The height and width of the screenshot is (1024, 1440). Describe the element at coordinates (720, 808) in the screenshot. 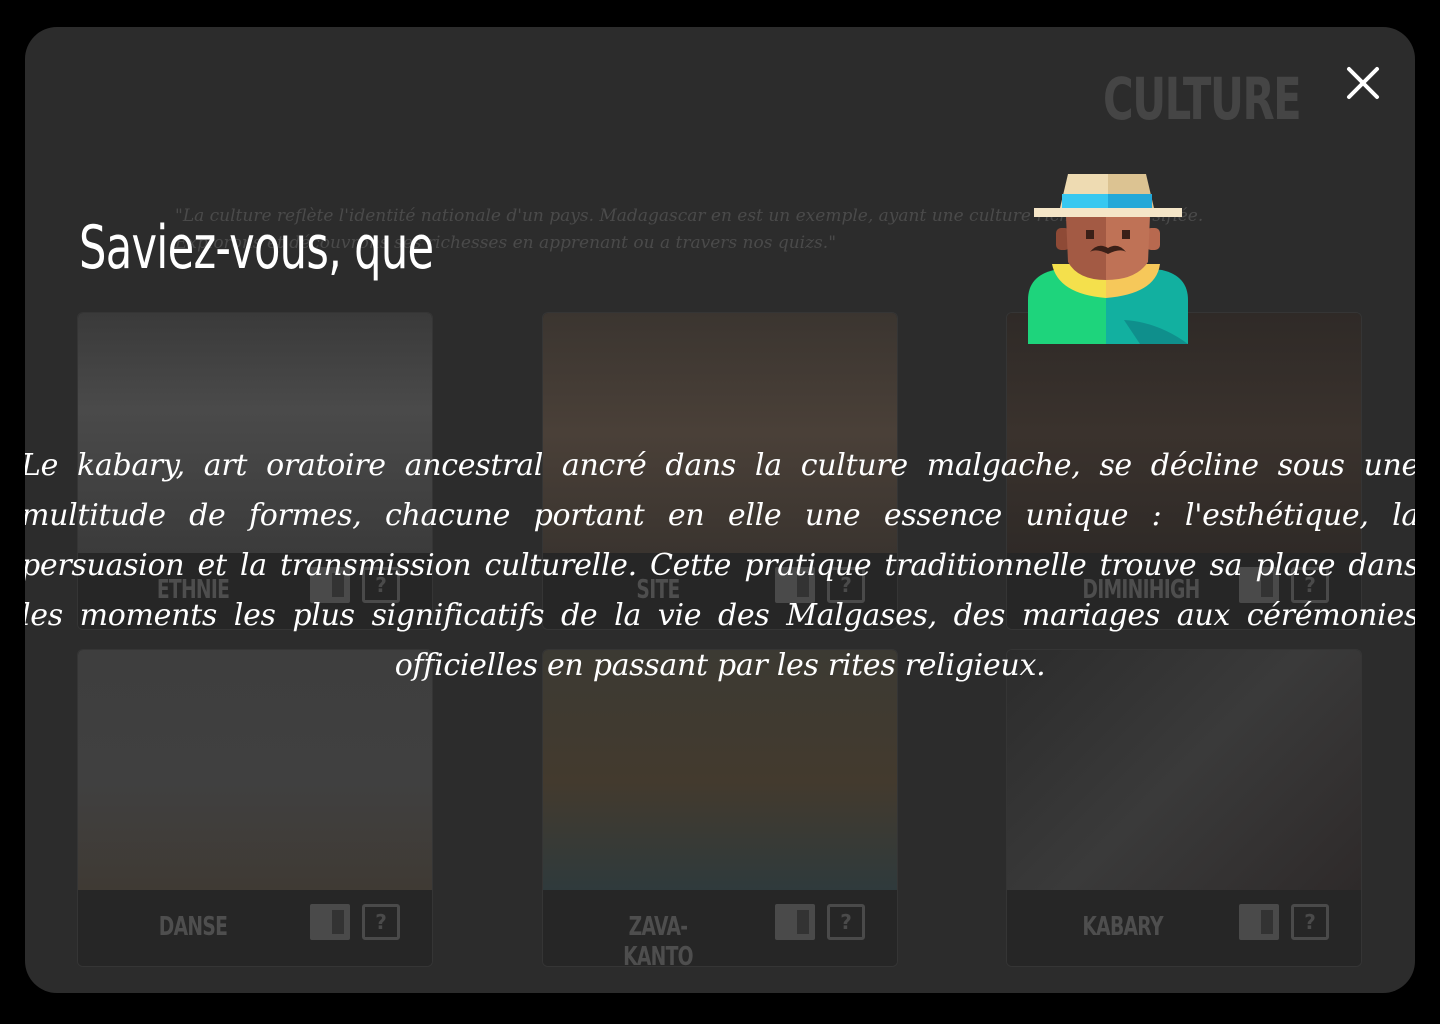

I see `culture-card-zava-kanto: ZAVA-KANTO ?` at that location.